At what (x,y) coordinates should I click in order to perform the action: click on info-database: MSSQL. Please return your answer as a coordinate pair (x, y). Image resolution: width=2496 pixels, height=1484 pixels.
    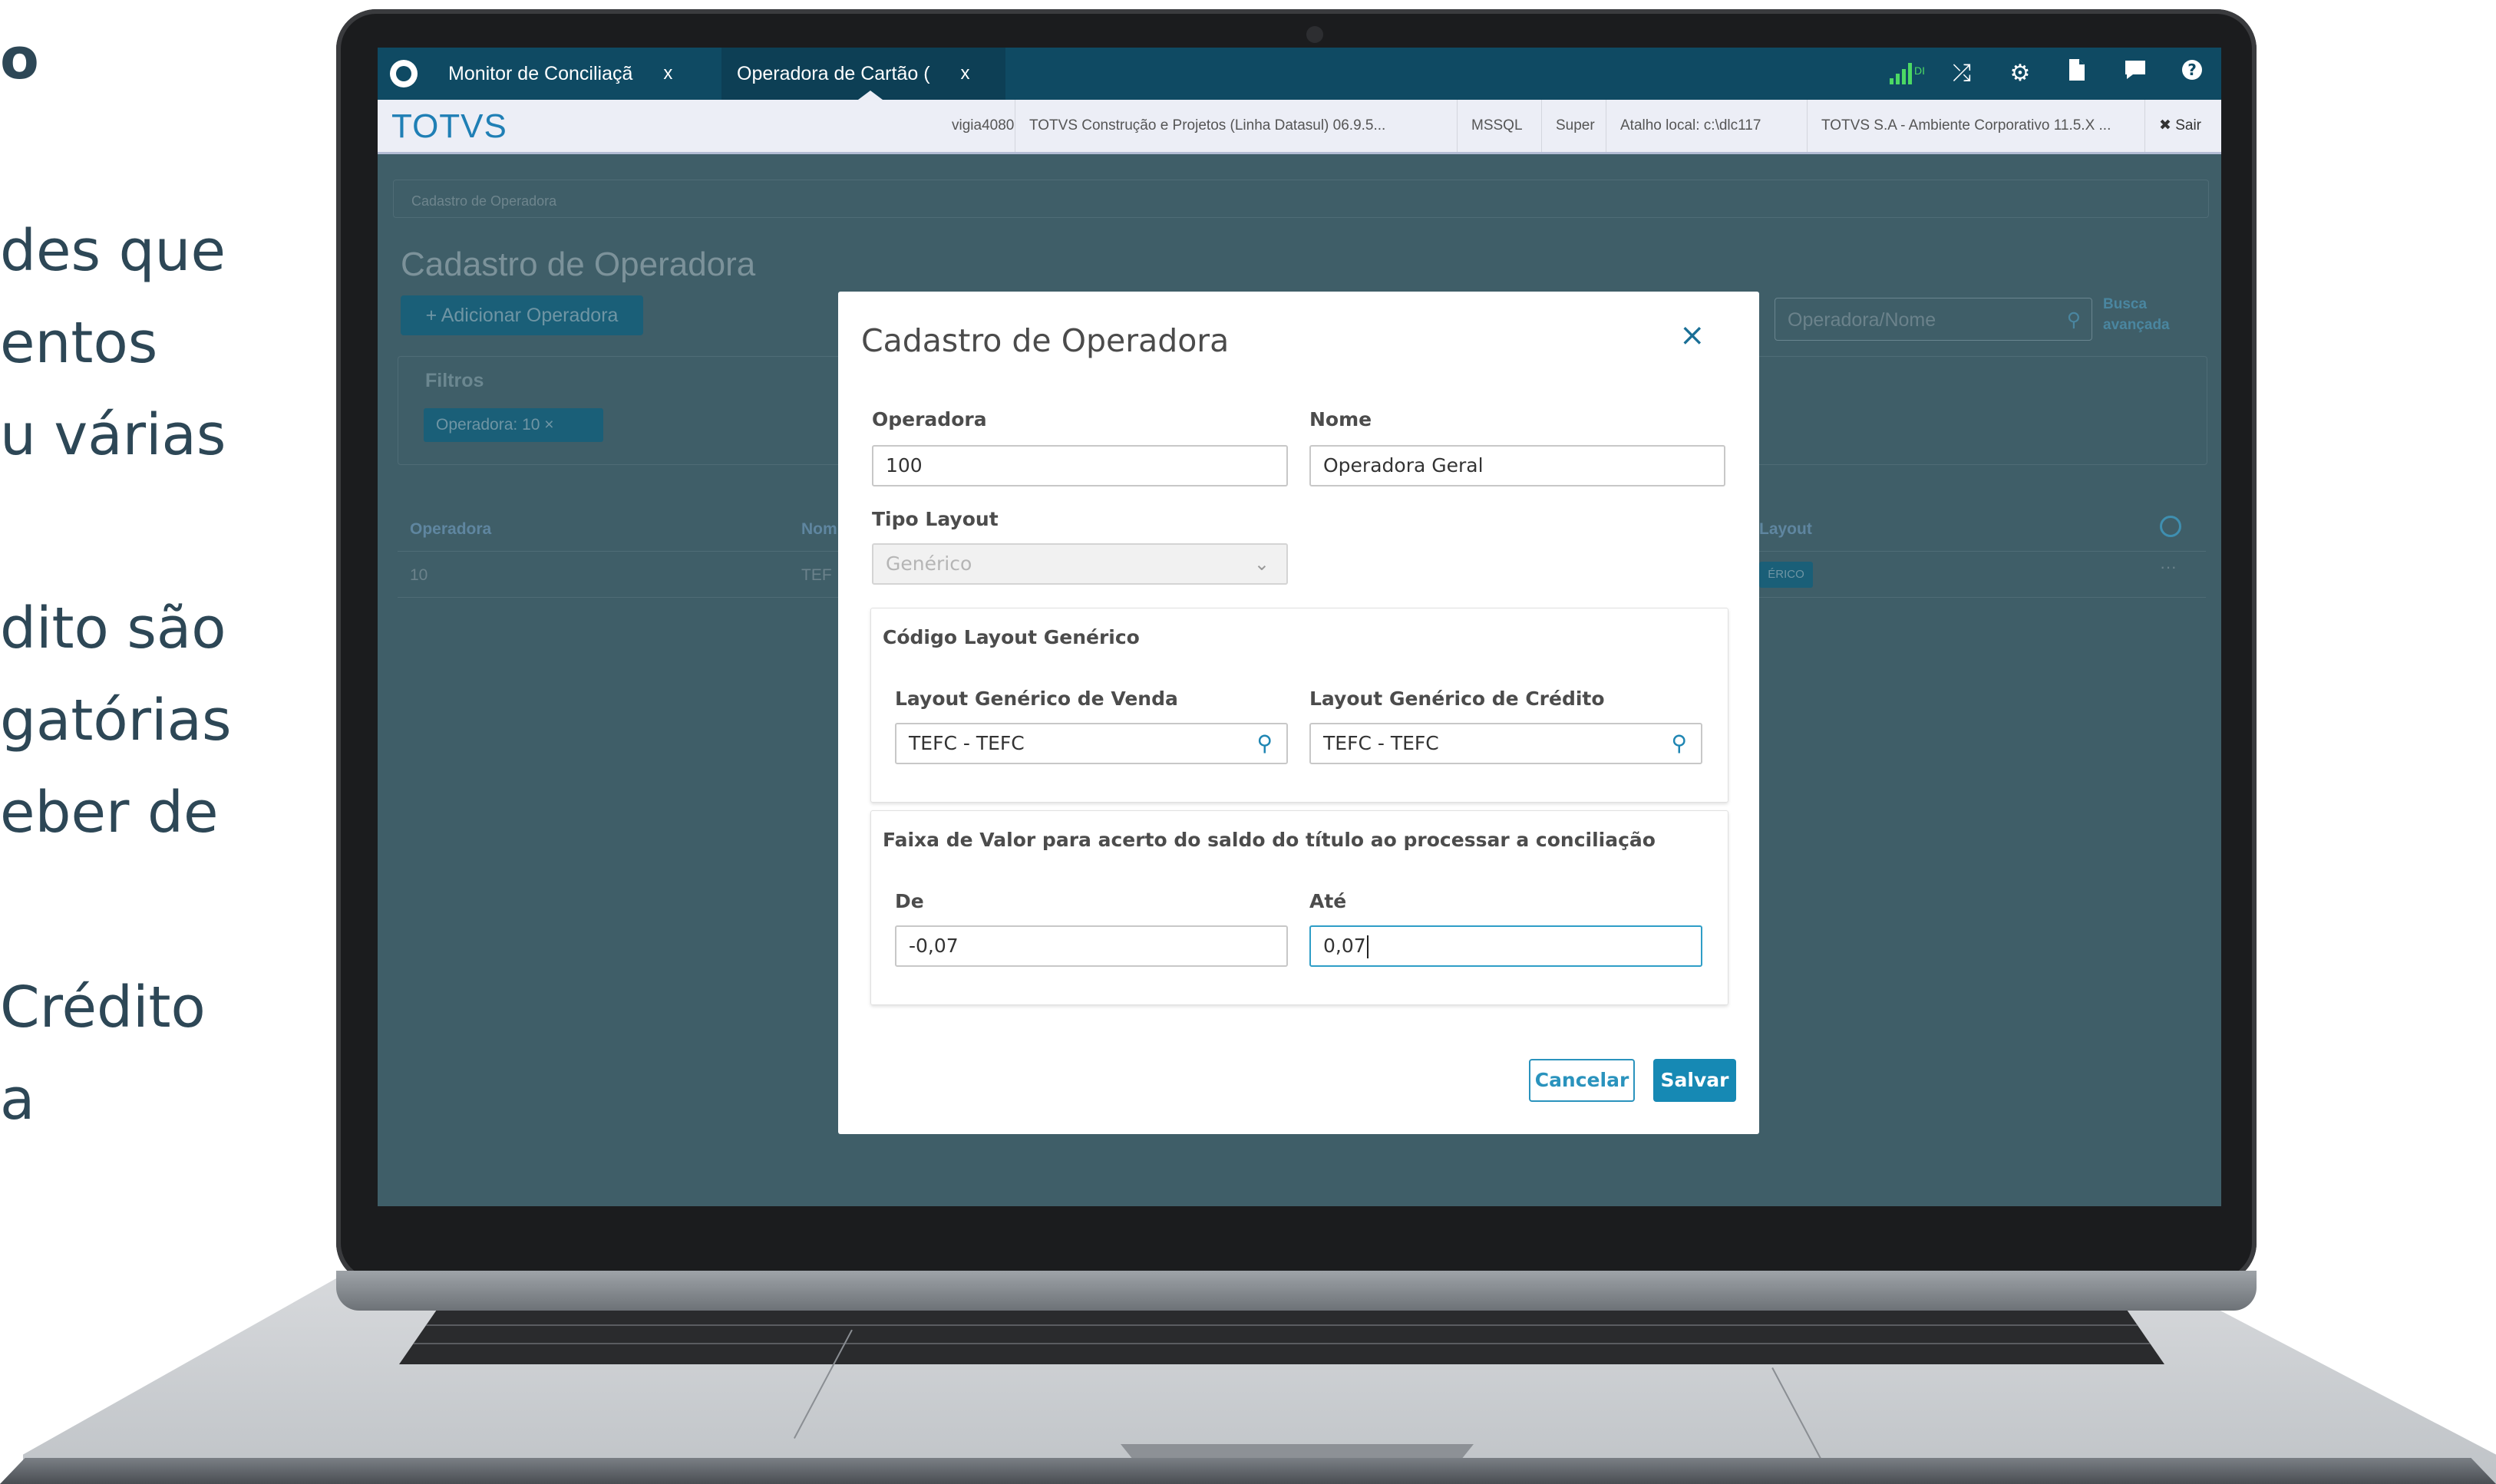
    Looking at the image, I should click on (1490, 126).